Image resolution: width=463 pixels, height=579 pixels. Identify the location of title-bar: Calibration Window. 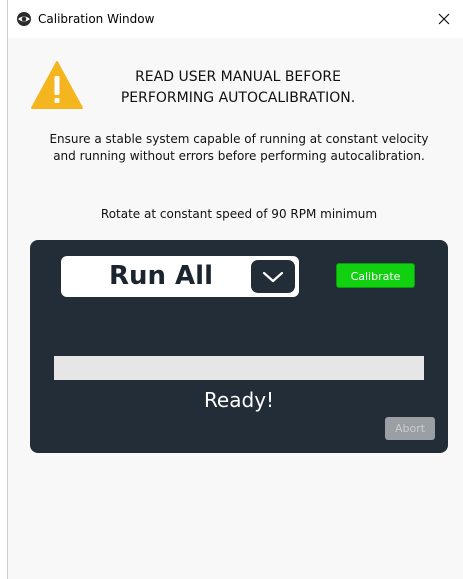
(235, 19).